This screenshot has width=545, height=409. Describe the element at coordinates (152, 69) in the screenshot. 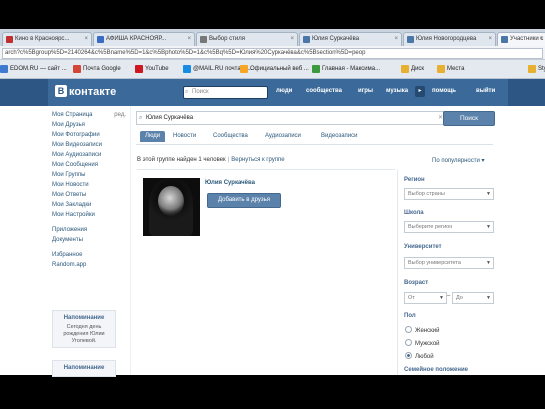

I see `bookmark-item: YouTube` at that location.